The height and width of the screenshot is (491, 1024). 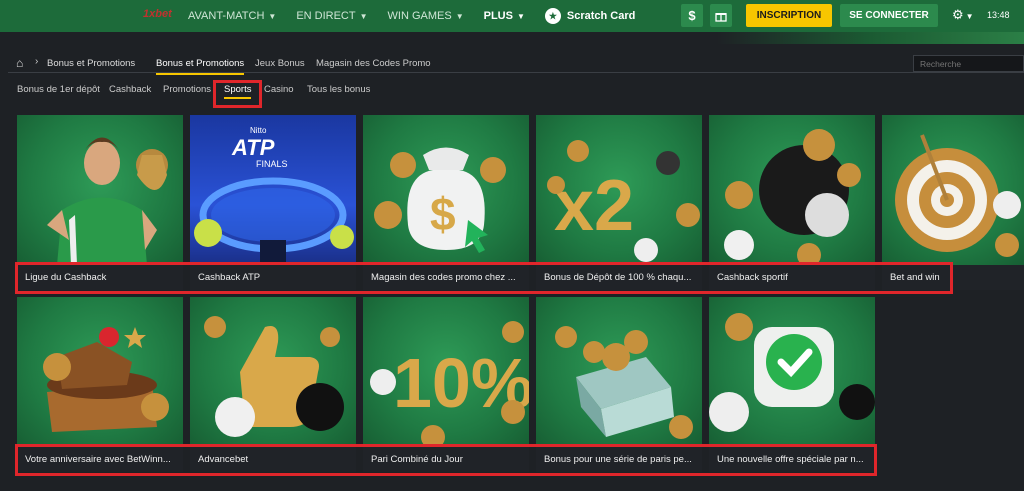 I want to click on atp-logo: ATP, so click(x=253, y=147).